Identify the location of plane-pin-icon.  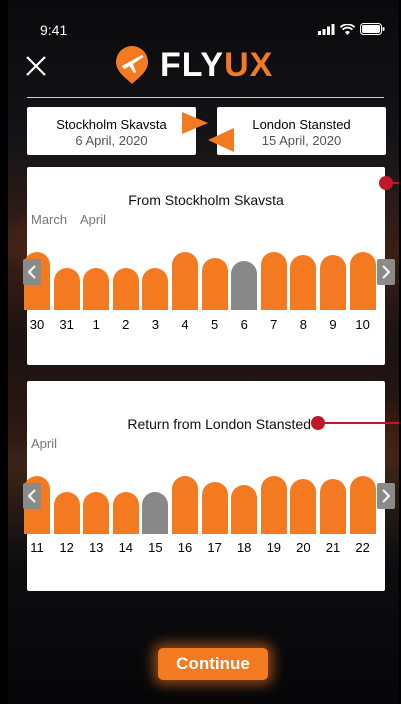
(132, 65).